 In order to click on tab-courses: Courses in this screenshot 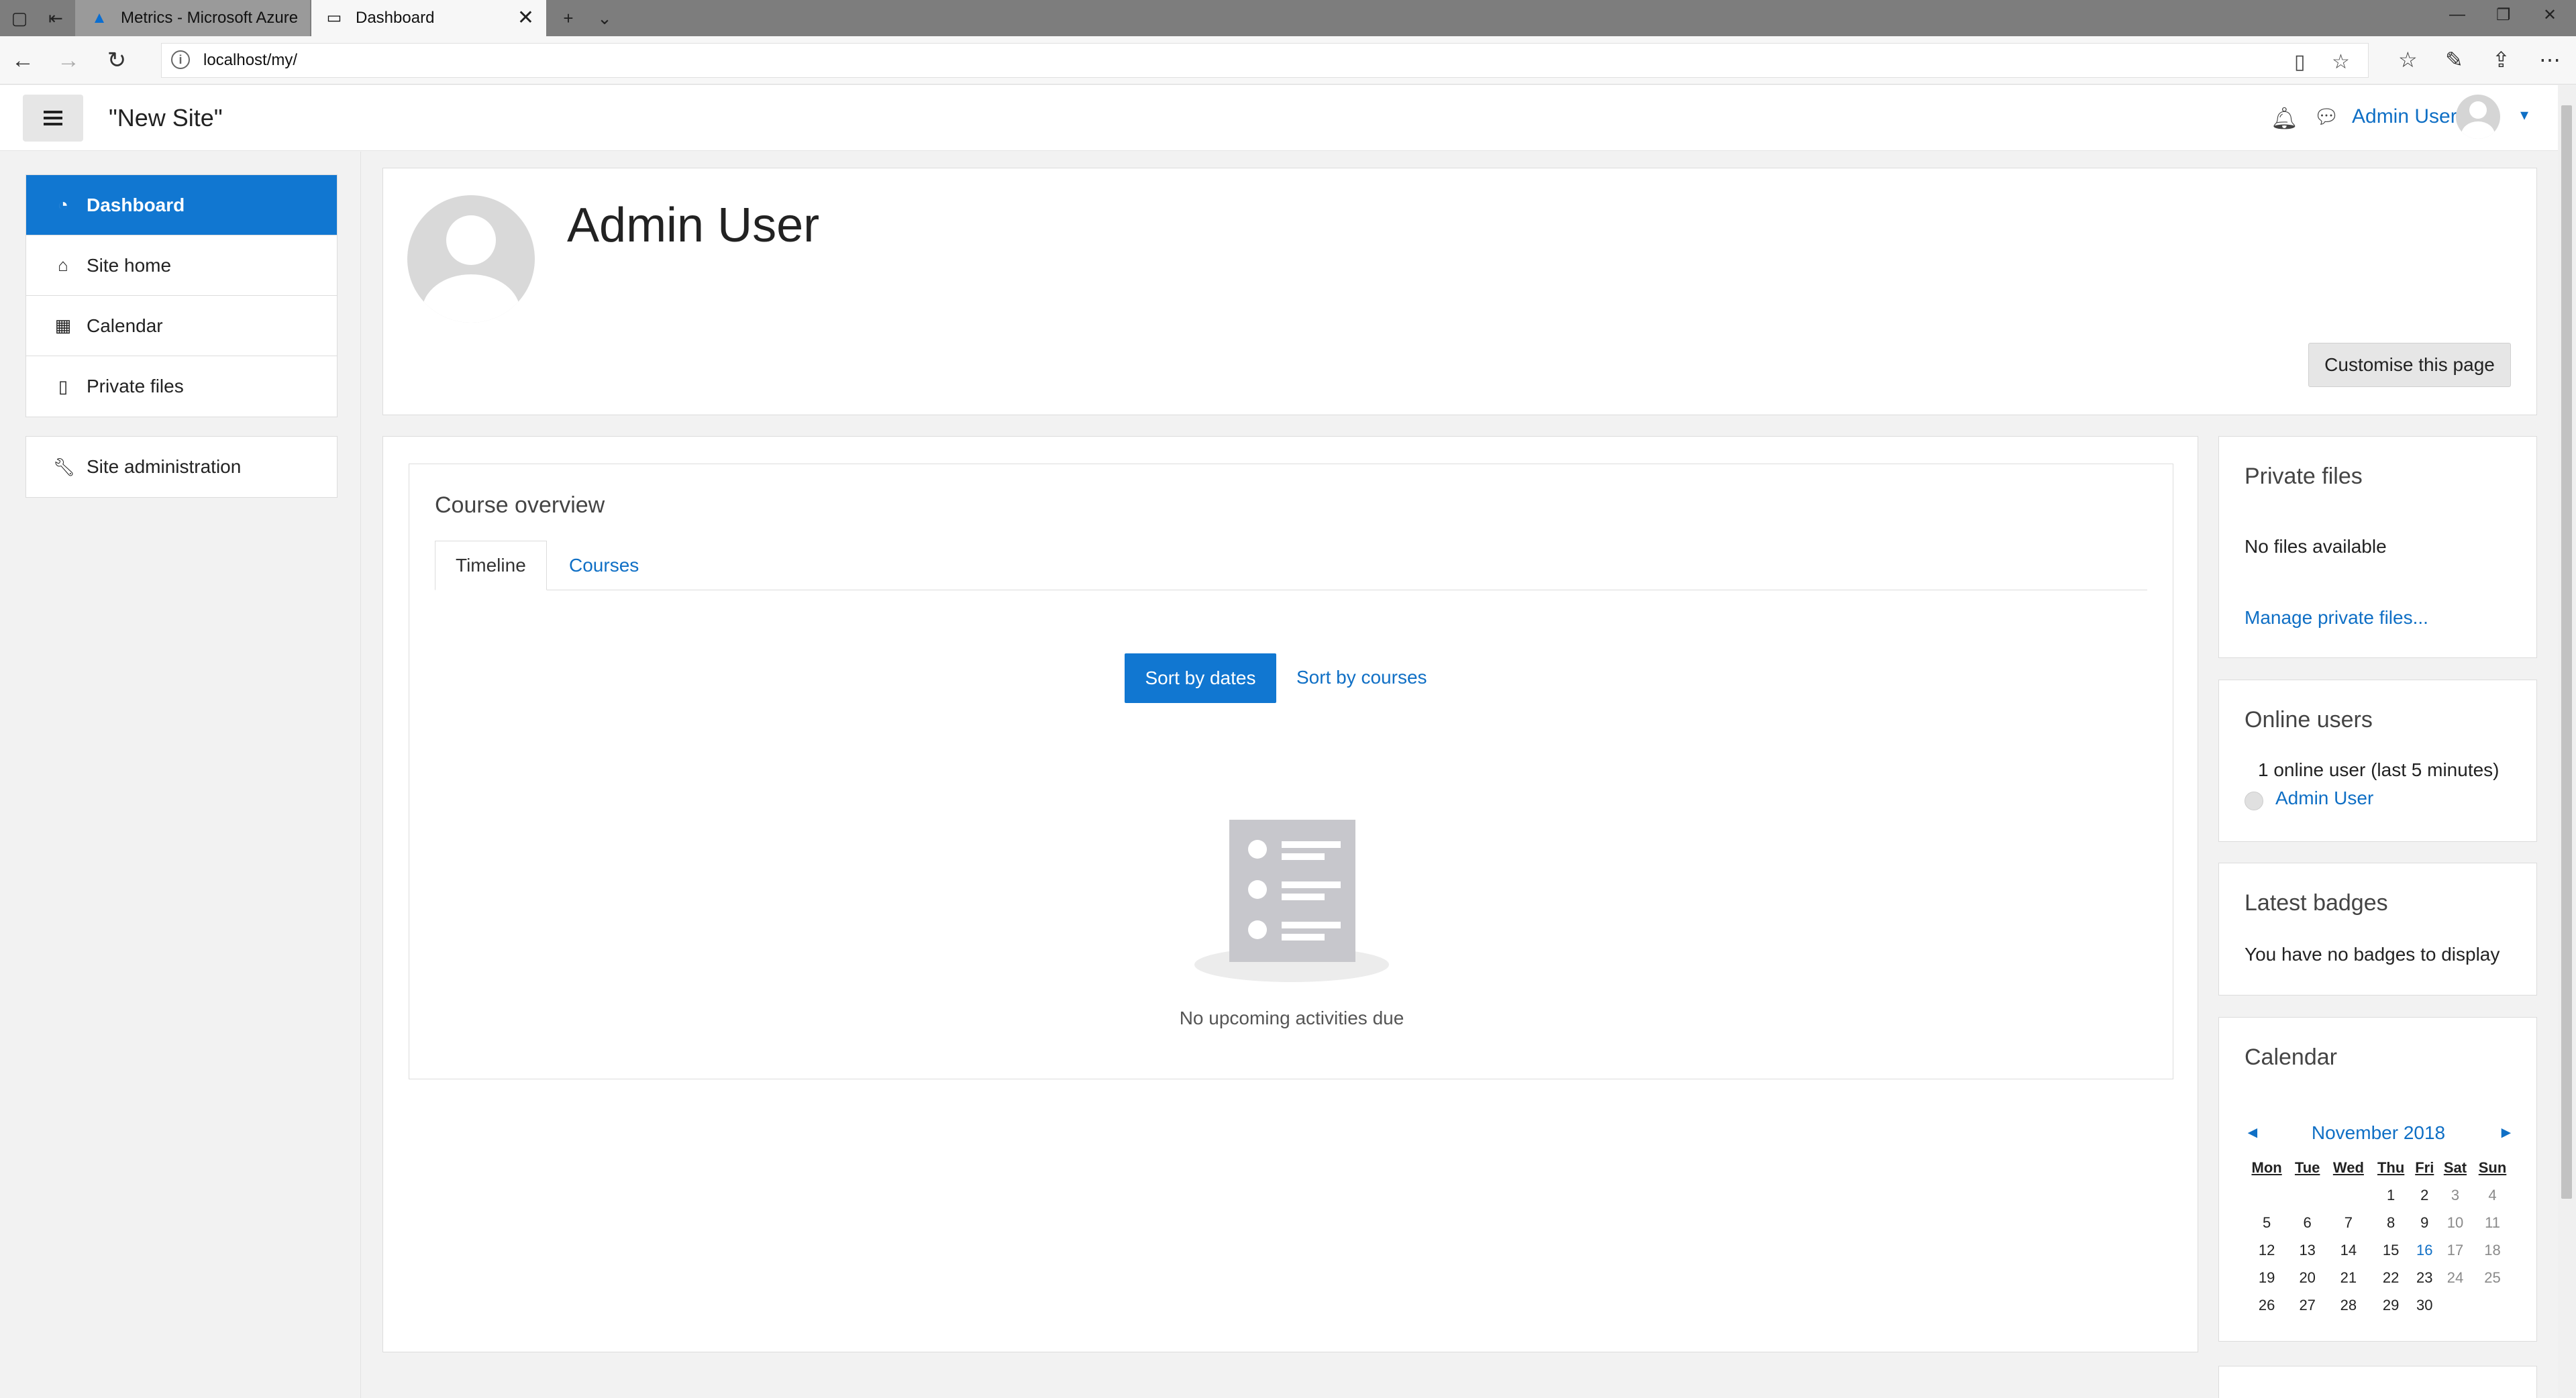, I will do `click(604, 565)`.